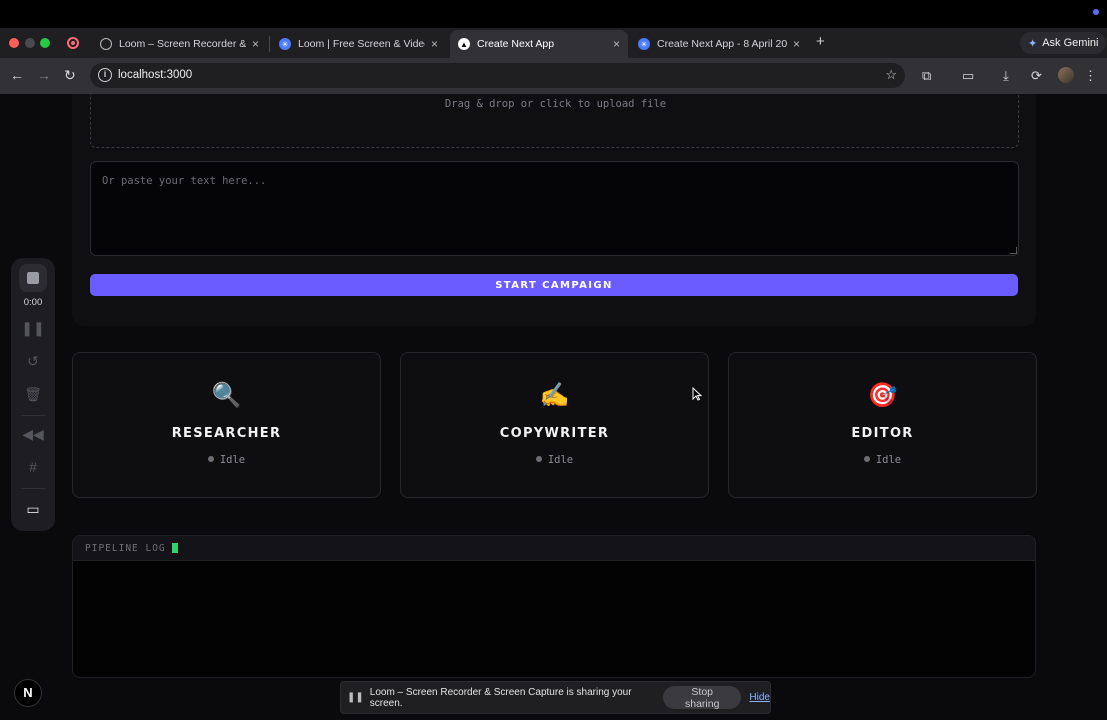 Image resolution: width=1107 pixels, height=720 pixels. Describe the element at coordinates (719, 44) in the screenshot. I see `tab-create-next-app-april: ✳ Create Next App - 8 April 20 ×` at that location.